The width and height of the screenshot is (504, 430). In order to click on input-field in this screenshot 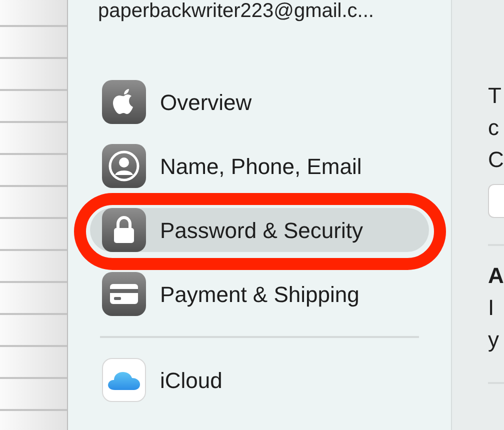, I will do `click(496, 201)`.